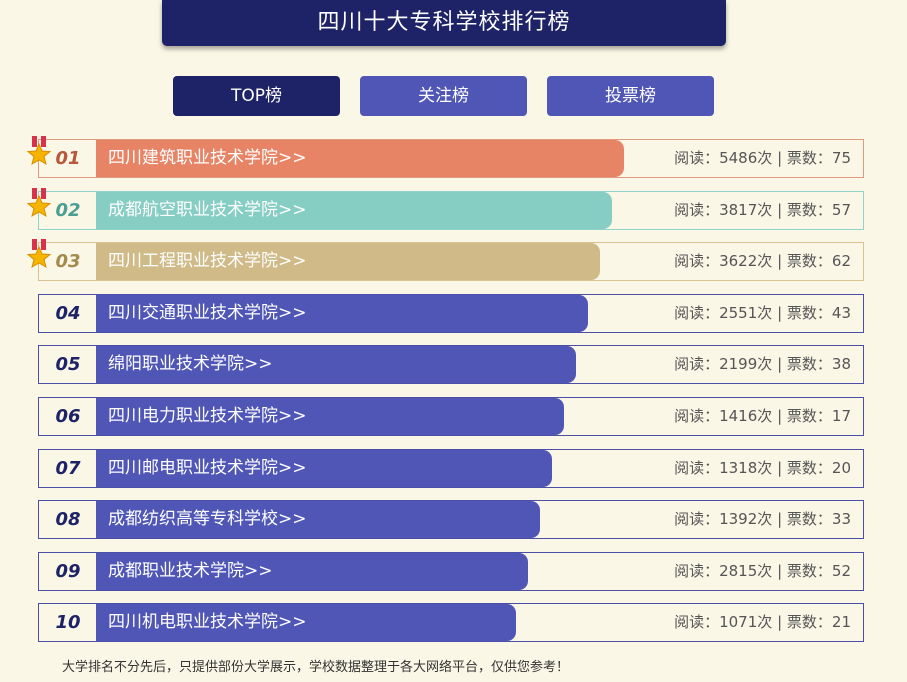  What do you see at coordinates (318, 519) in the screenshot?
I see `school-name-link: 成都纺织高等专科学校>>` at bounding box center [318, 519].